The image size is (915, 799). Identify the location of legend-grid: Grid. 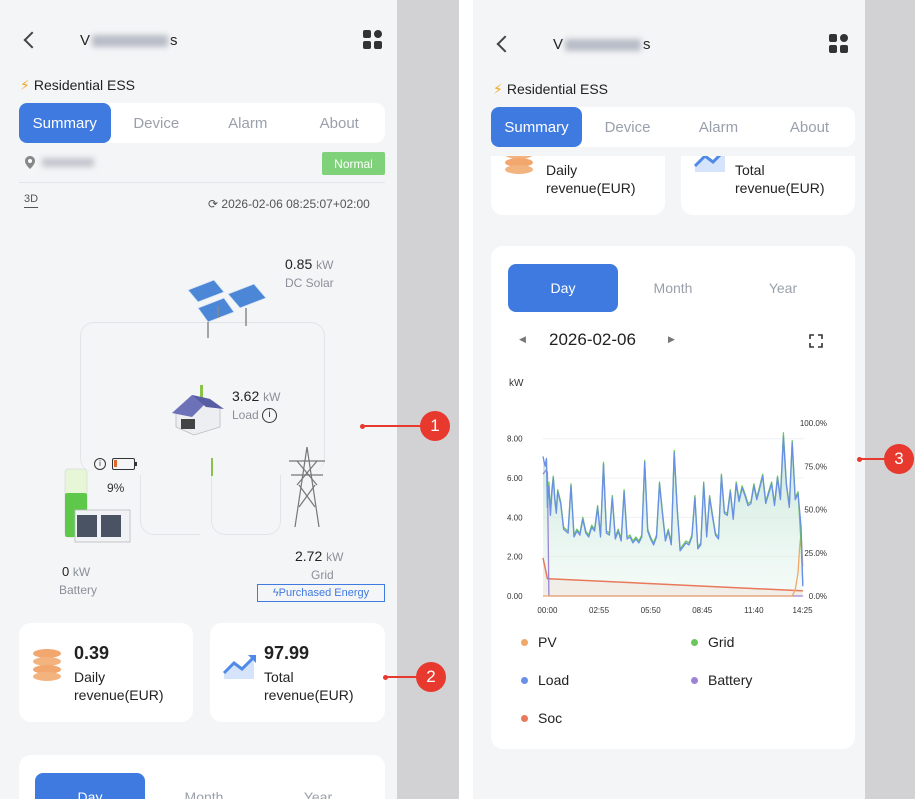
(712, 642).